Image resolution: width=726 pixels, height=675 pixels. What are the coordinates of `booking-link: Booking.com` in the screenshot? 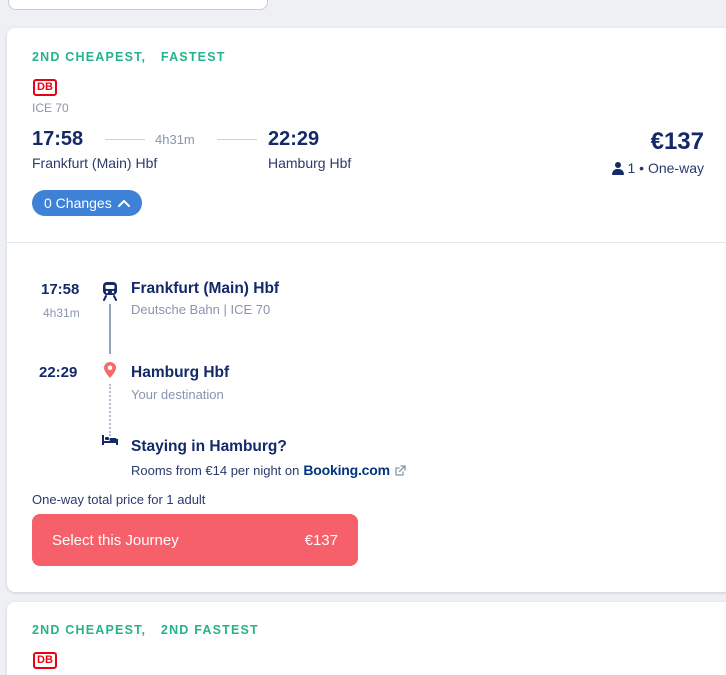 It's located at (346, 470).